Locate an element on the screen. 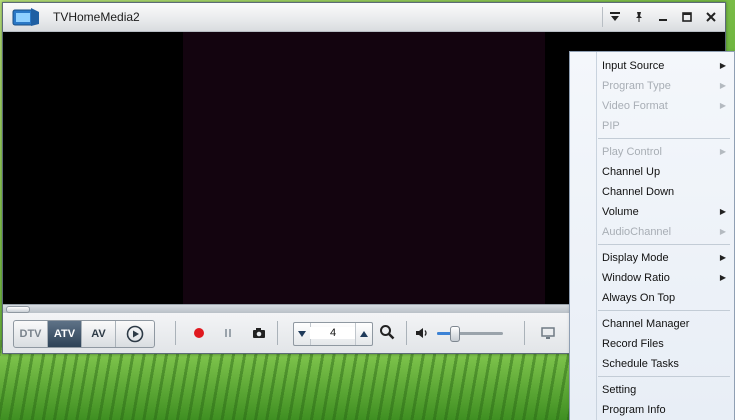 The height and width of the screenshot is (420, 735). seek-thumb is located at coordinates (18, 309).